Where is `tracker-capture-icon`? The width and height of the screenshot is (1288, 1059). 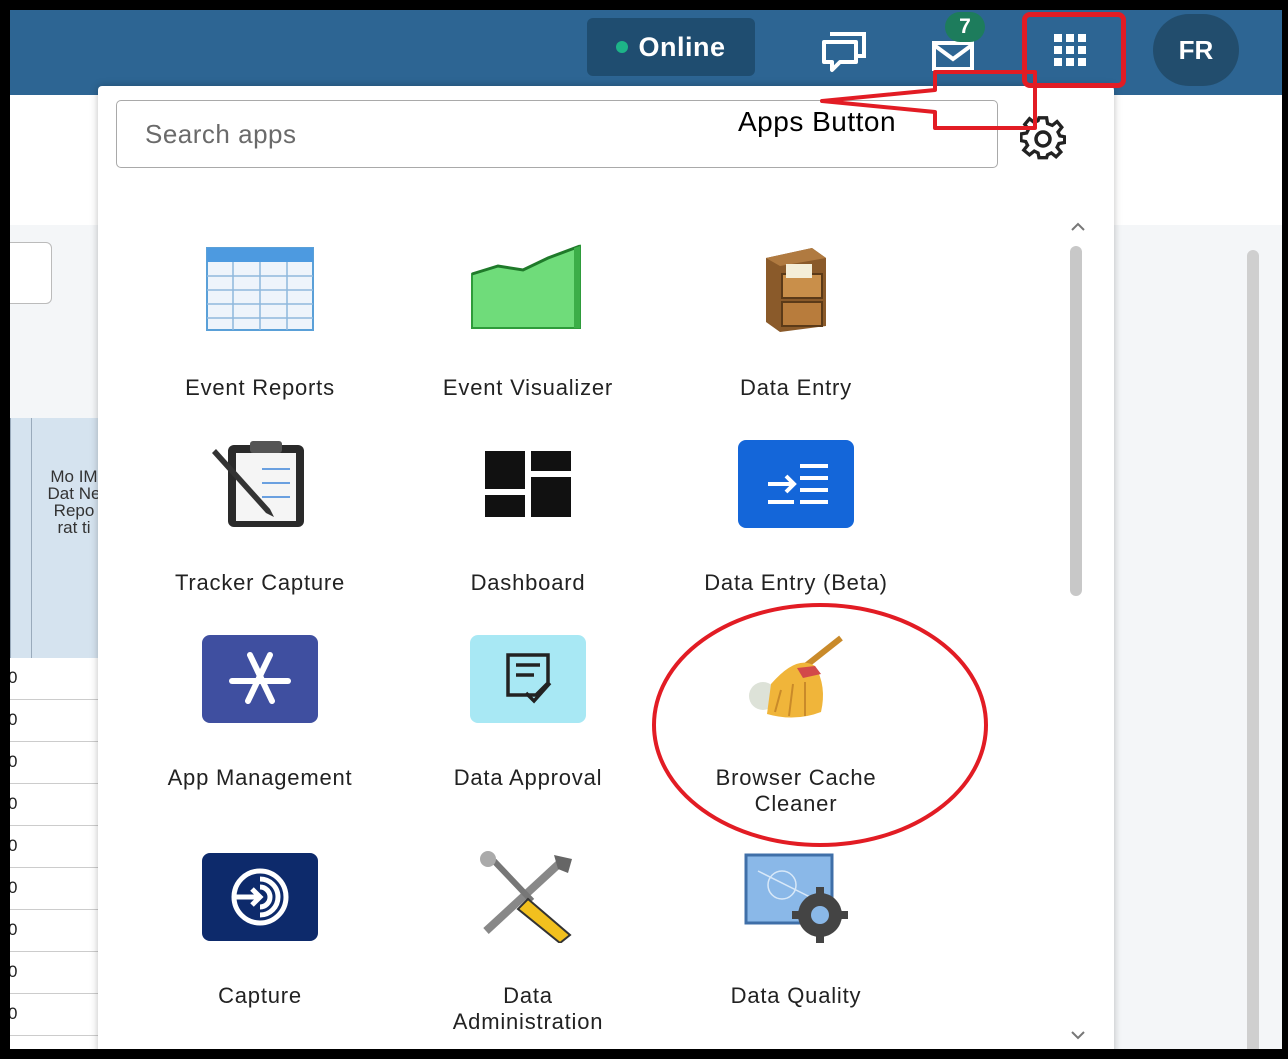
tracker-capture-icon is located at coordinates (260, 484).